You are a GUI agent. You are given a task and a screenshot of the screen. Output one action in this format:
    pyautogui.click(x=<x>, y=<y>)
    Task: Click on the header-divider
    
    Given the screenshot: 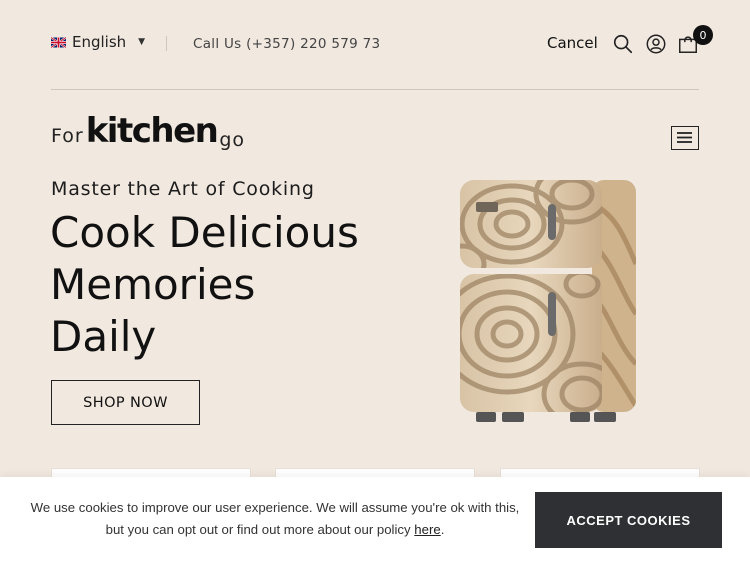 What is the action you would take?
    pyautogui.click(x=375, y=89)
    